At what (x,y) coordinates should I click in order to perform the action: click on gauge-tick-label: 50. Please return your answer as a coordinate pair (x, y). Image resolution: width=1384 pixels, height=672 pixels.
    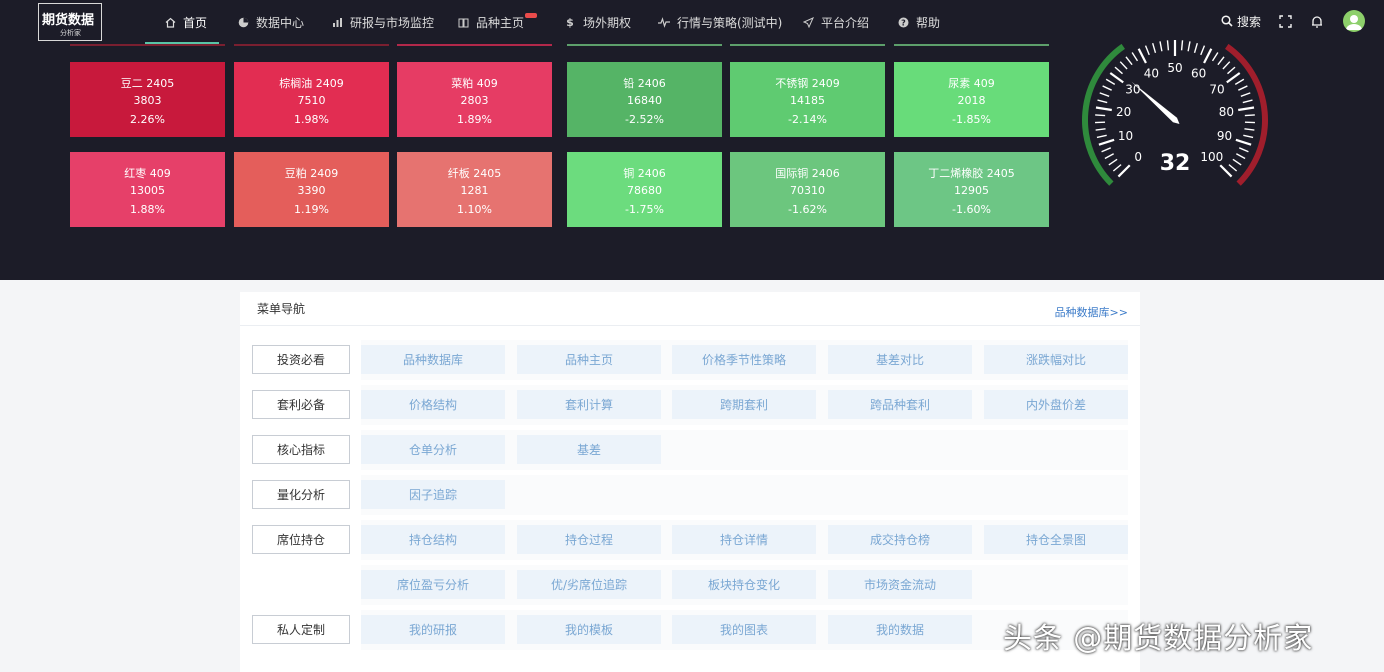
    Looking at the image, I should click on (1174, 68).